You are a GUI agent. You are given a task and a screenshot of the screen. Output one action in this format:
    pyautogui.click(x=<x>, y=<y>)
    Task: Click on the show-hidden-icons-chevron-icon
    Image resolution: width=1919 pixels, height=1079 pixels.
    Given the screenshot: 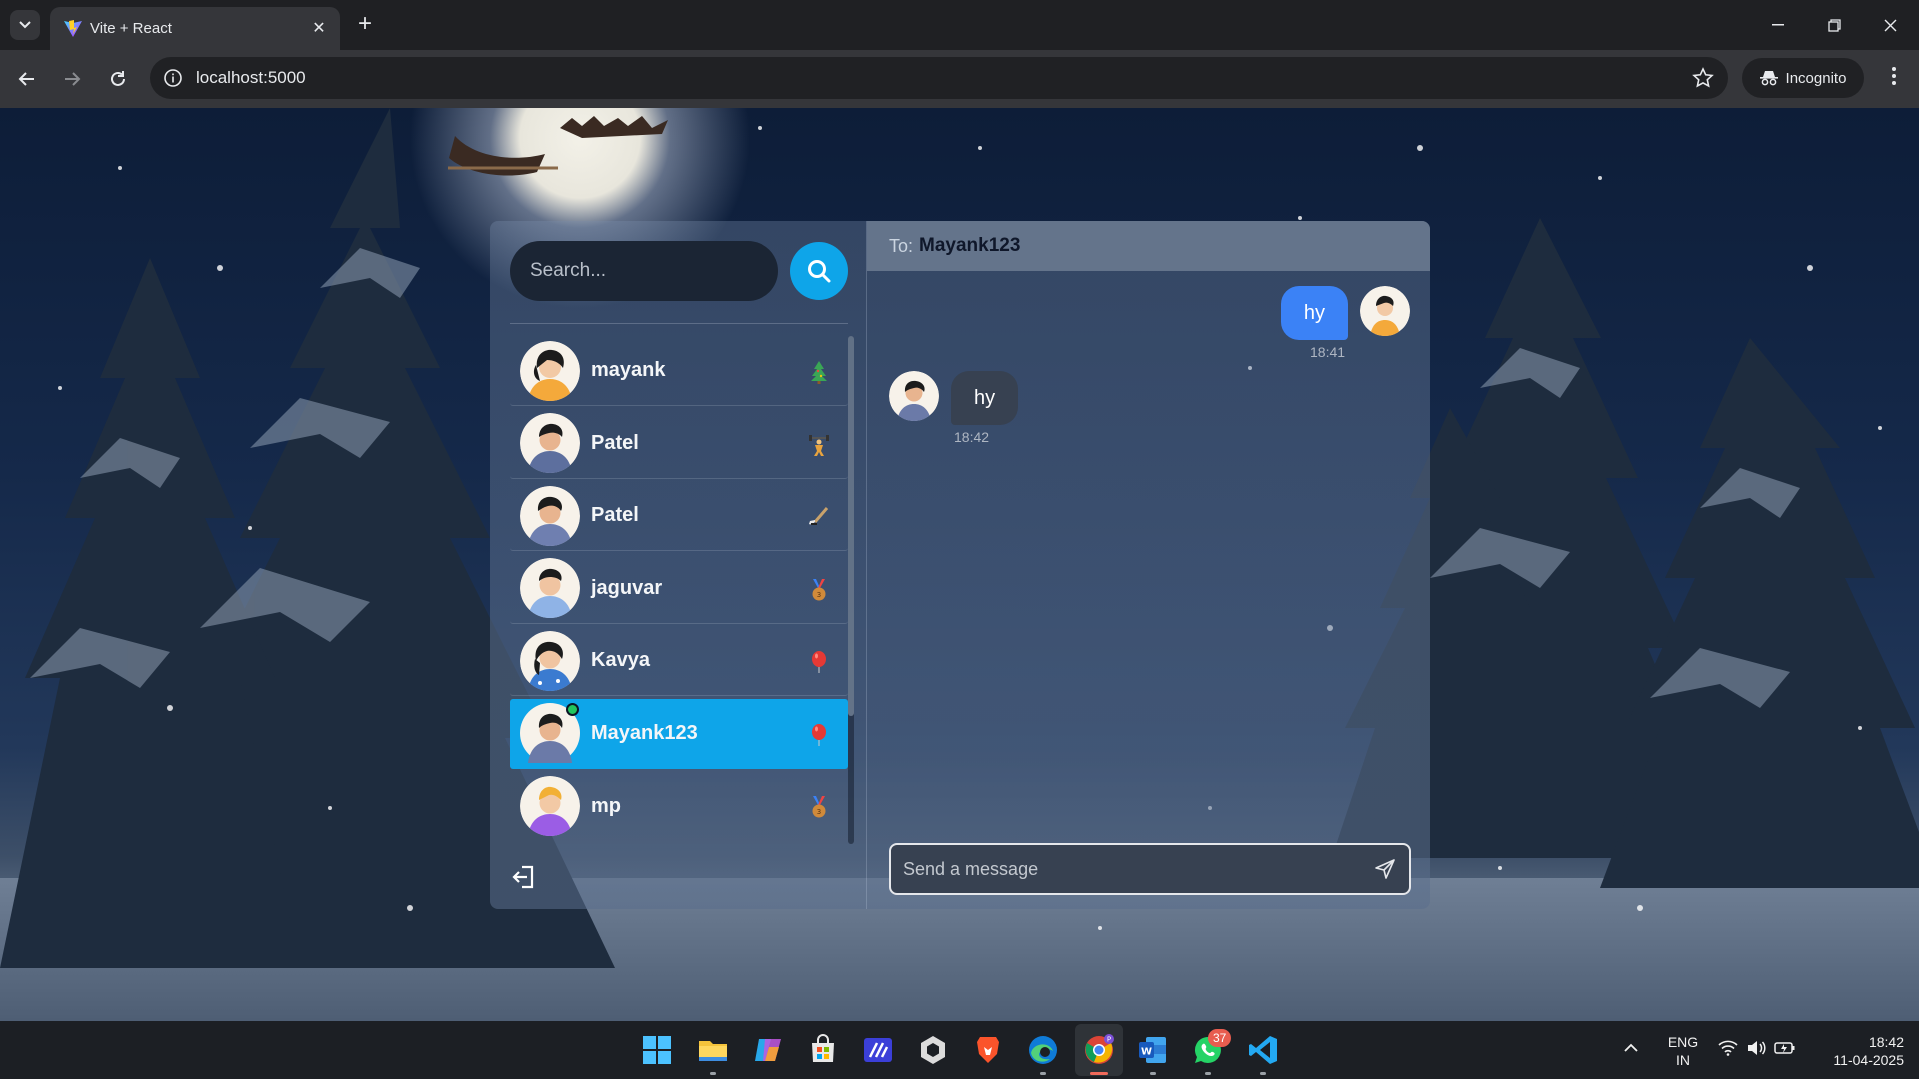 What is the action you would take?
    pyautogui.click(x=1631, y=1047)
    